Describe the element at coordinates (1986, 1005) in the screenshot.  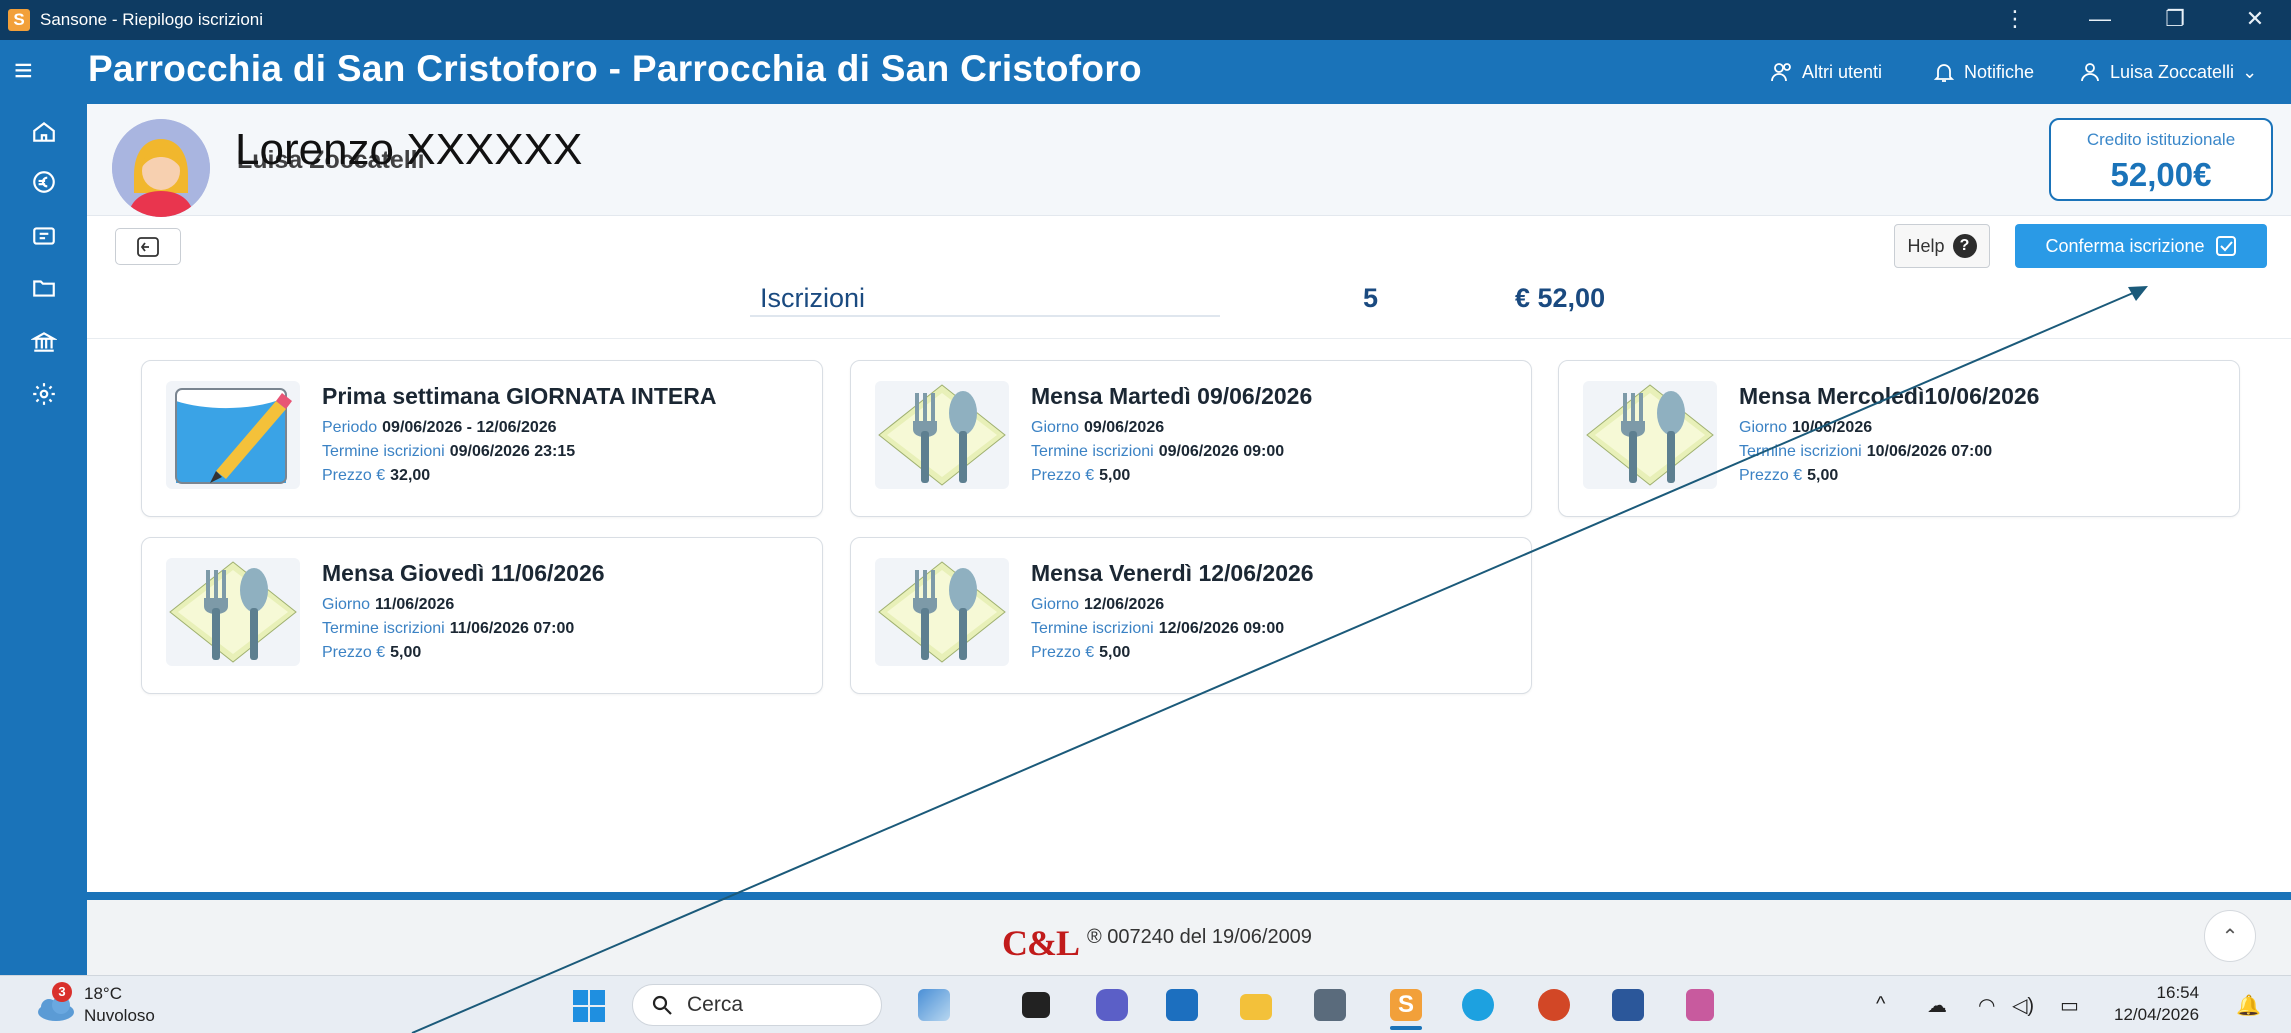
I see `wifi-icon: ◠` at that location.